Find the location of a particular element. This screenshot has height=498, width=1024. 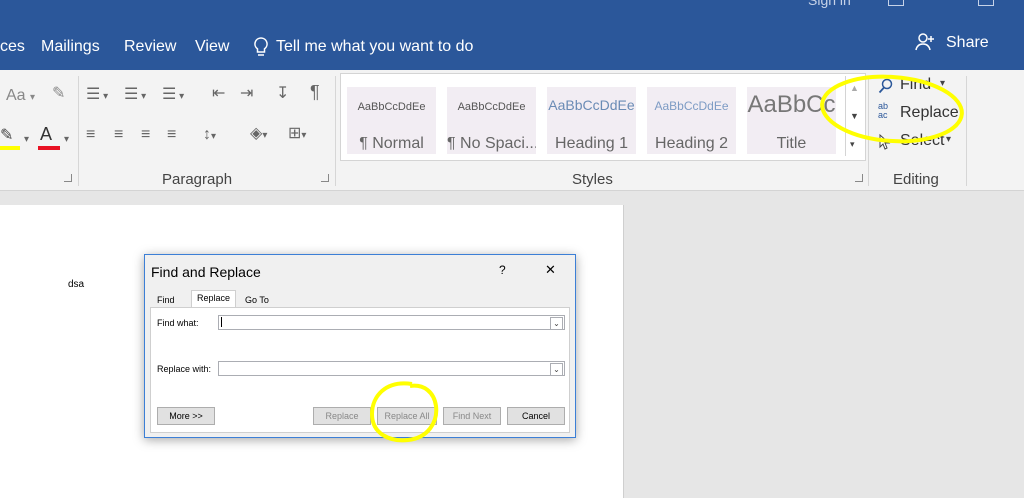

replace-with-label: Replace with: is located at coordinates (184, 369).